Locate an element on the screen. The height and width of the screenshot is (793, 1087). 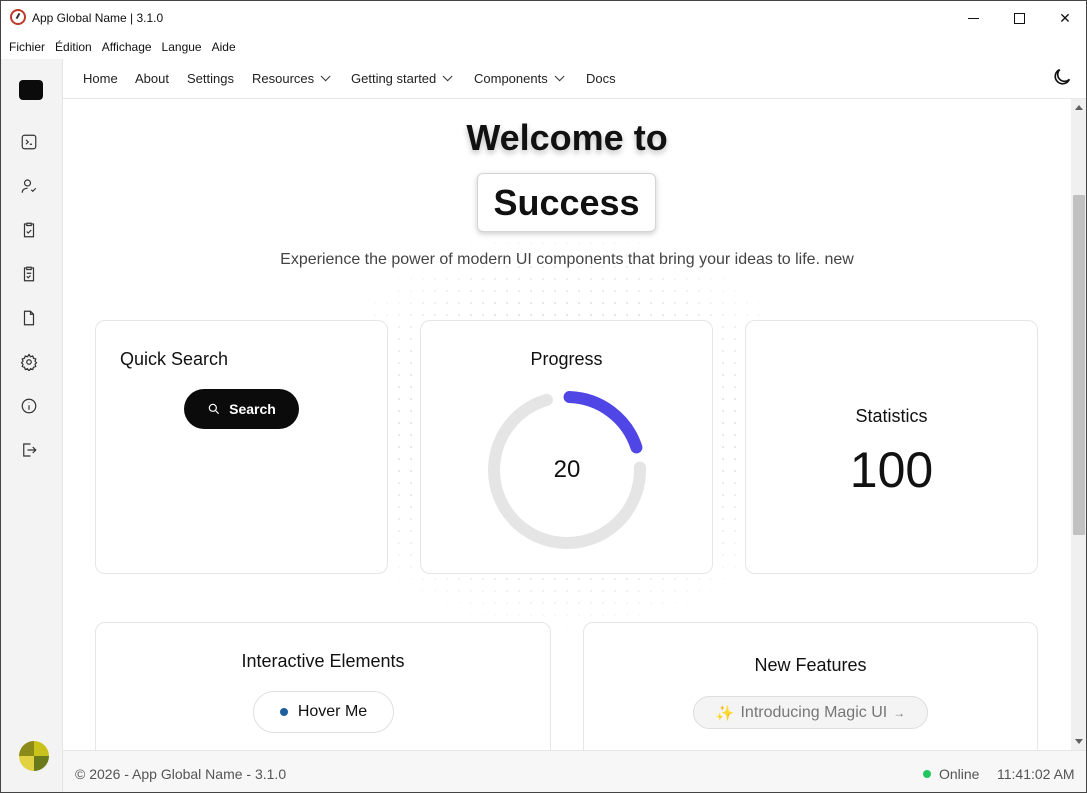
footer-clock: 11:41:02 AM is located at coordinates (1036, 774).